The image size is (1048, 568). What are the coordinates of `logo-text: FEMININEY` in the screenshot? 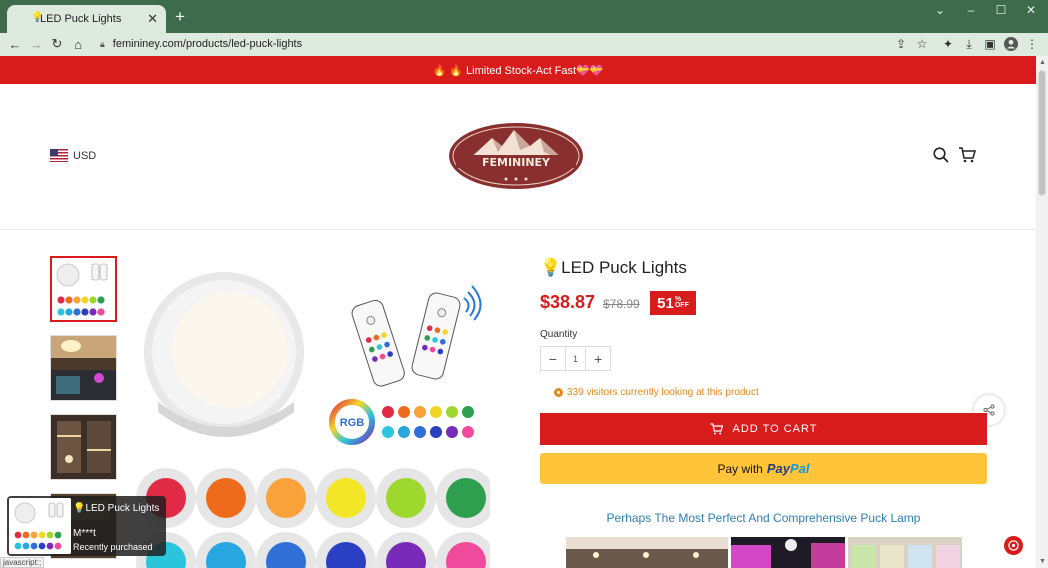 It's located at (516, 162).